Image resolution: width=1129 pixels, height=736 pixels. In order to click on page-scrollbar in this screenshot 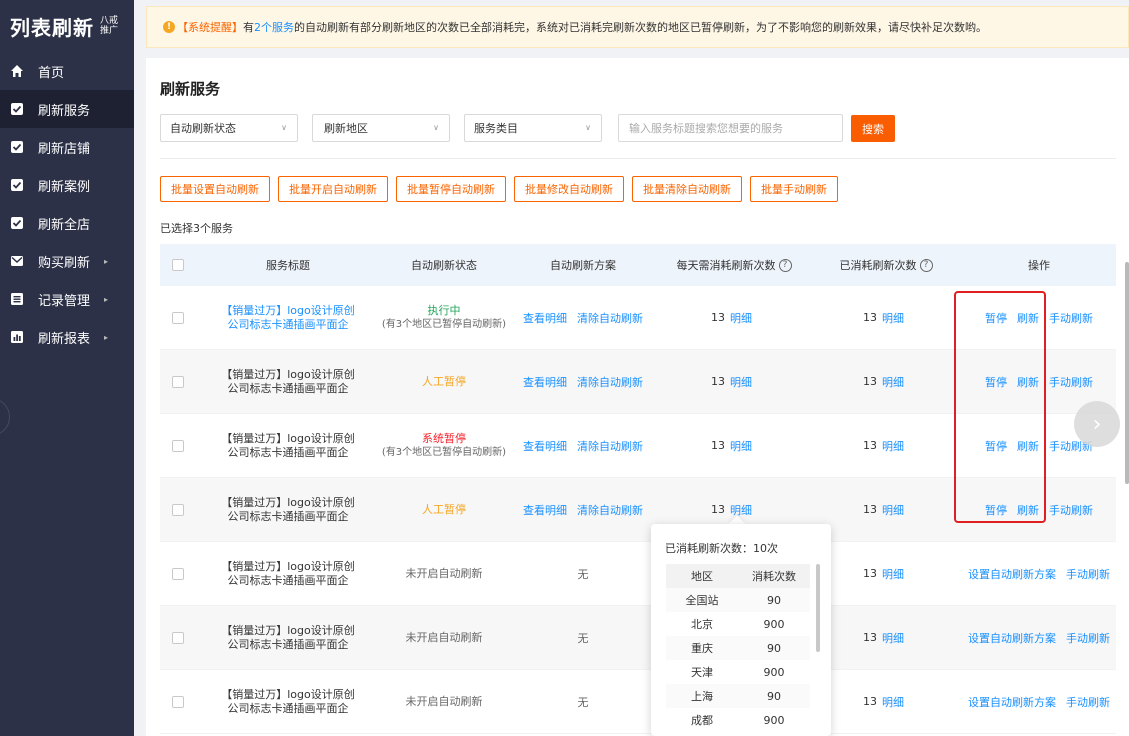, I will do `click(1127, 373)`.